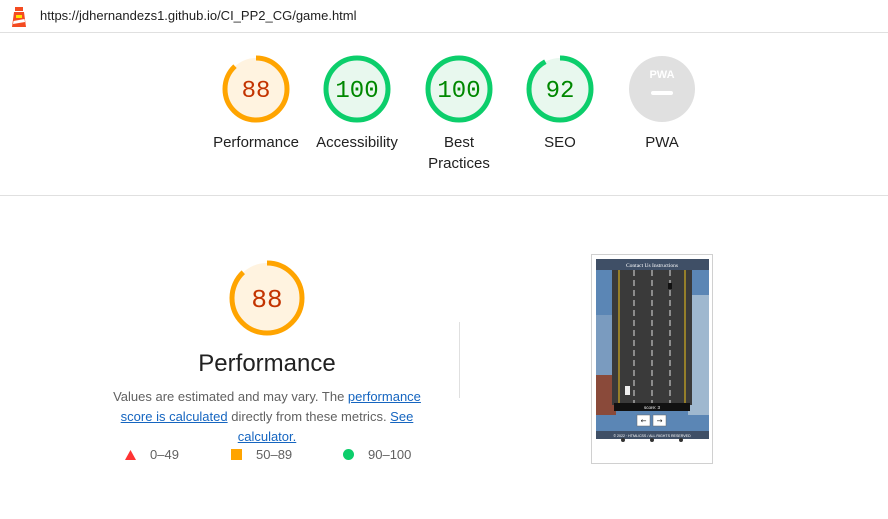 This screenshot has width=888, height=519. I want to click on gauge-pwa: PWA PWA, so click(662, 103).